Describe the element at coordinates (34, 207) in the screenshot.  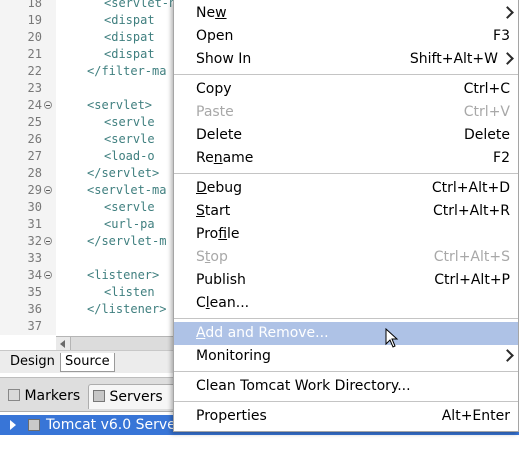
I see `line-number: 30` at that location.